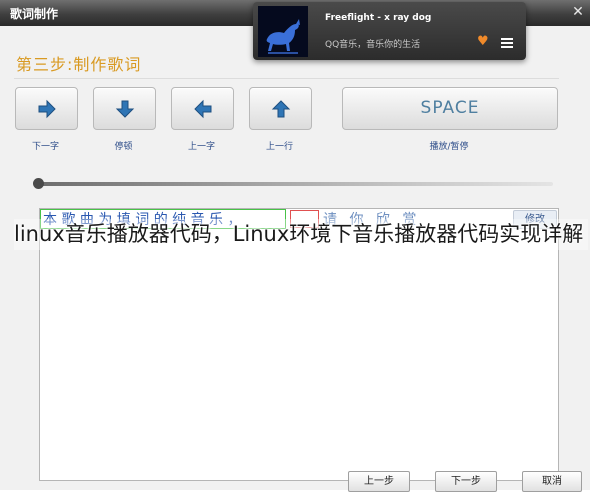  Describe the element at coordinates (283, 31) in the screenshot. I see `album-art` at that location.